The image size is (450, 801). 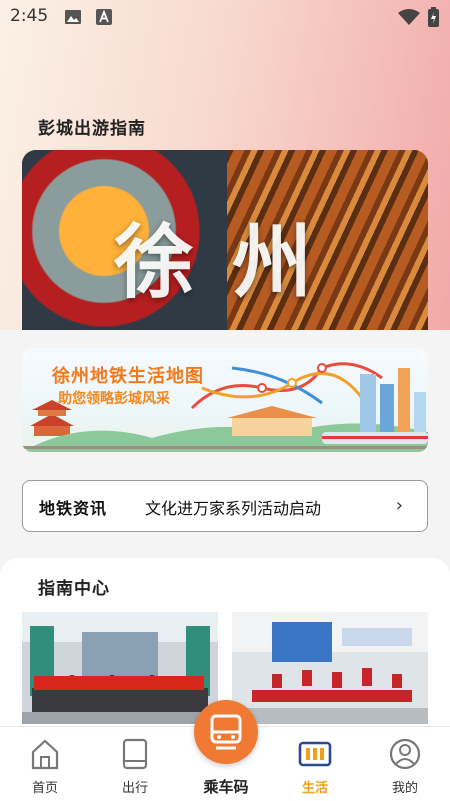 I want to click on train-qr-icon, so click(x=226, y=732).